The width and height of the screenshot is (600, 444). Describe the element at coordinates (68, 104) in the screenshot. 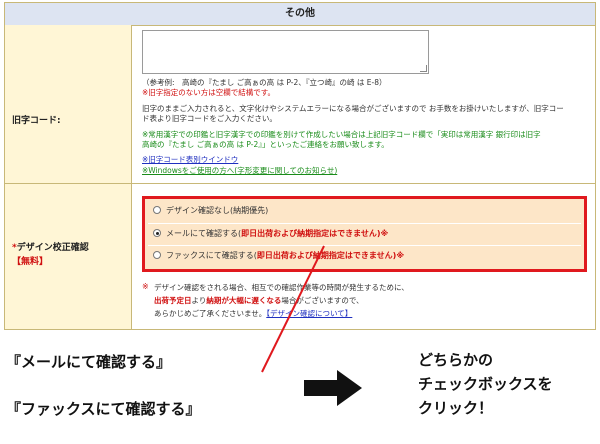

I see `kyuji-label-cell: 旧字コード:` at that location.